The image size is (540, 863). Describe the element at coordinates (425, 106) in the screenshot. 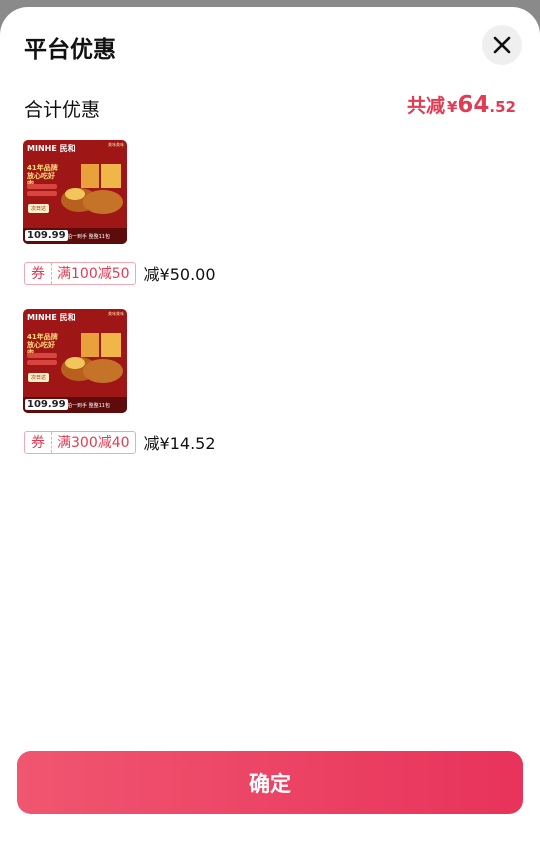

I see `total-prefix: 共减` at that location.